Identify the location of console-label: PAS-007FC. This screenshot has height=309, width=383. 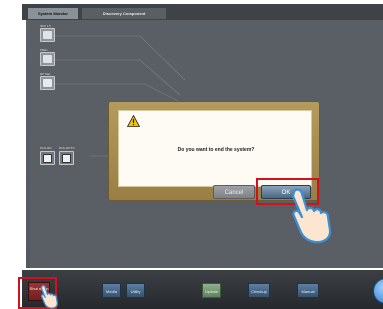
(67, 148).